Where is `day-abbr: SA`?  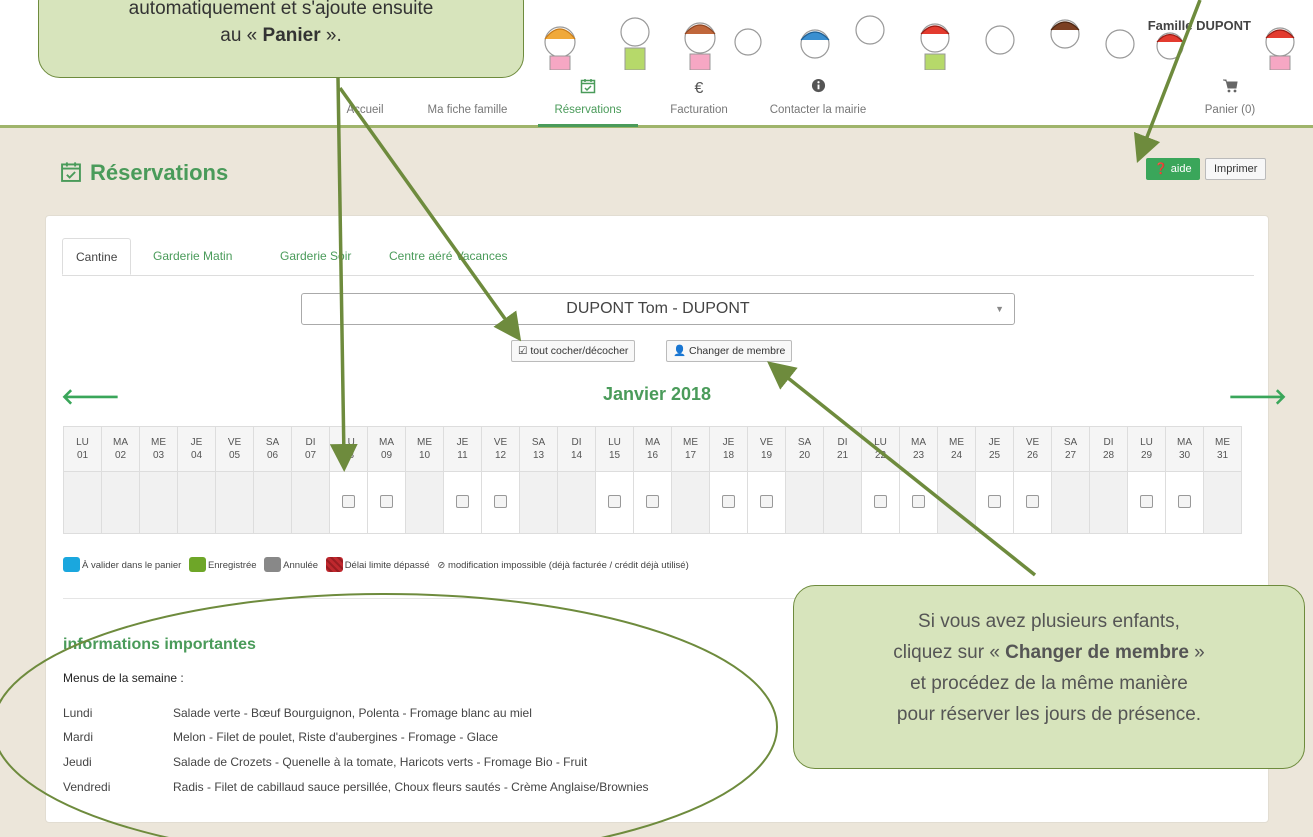 day-abbr: SA is located at coordinates (538, 442).